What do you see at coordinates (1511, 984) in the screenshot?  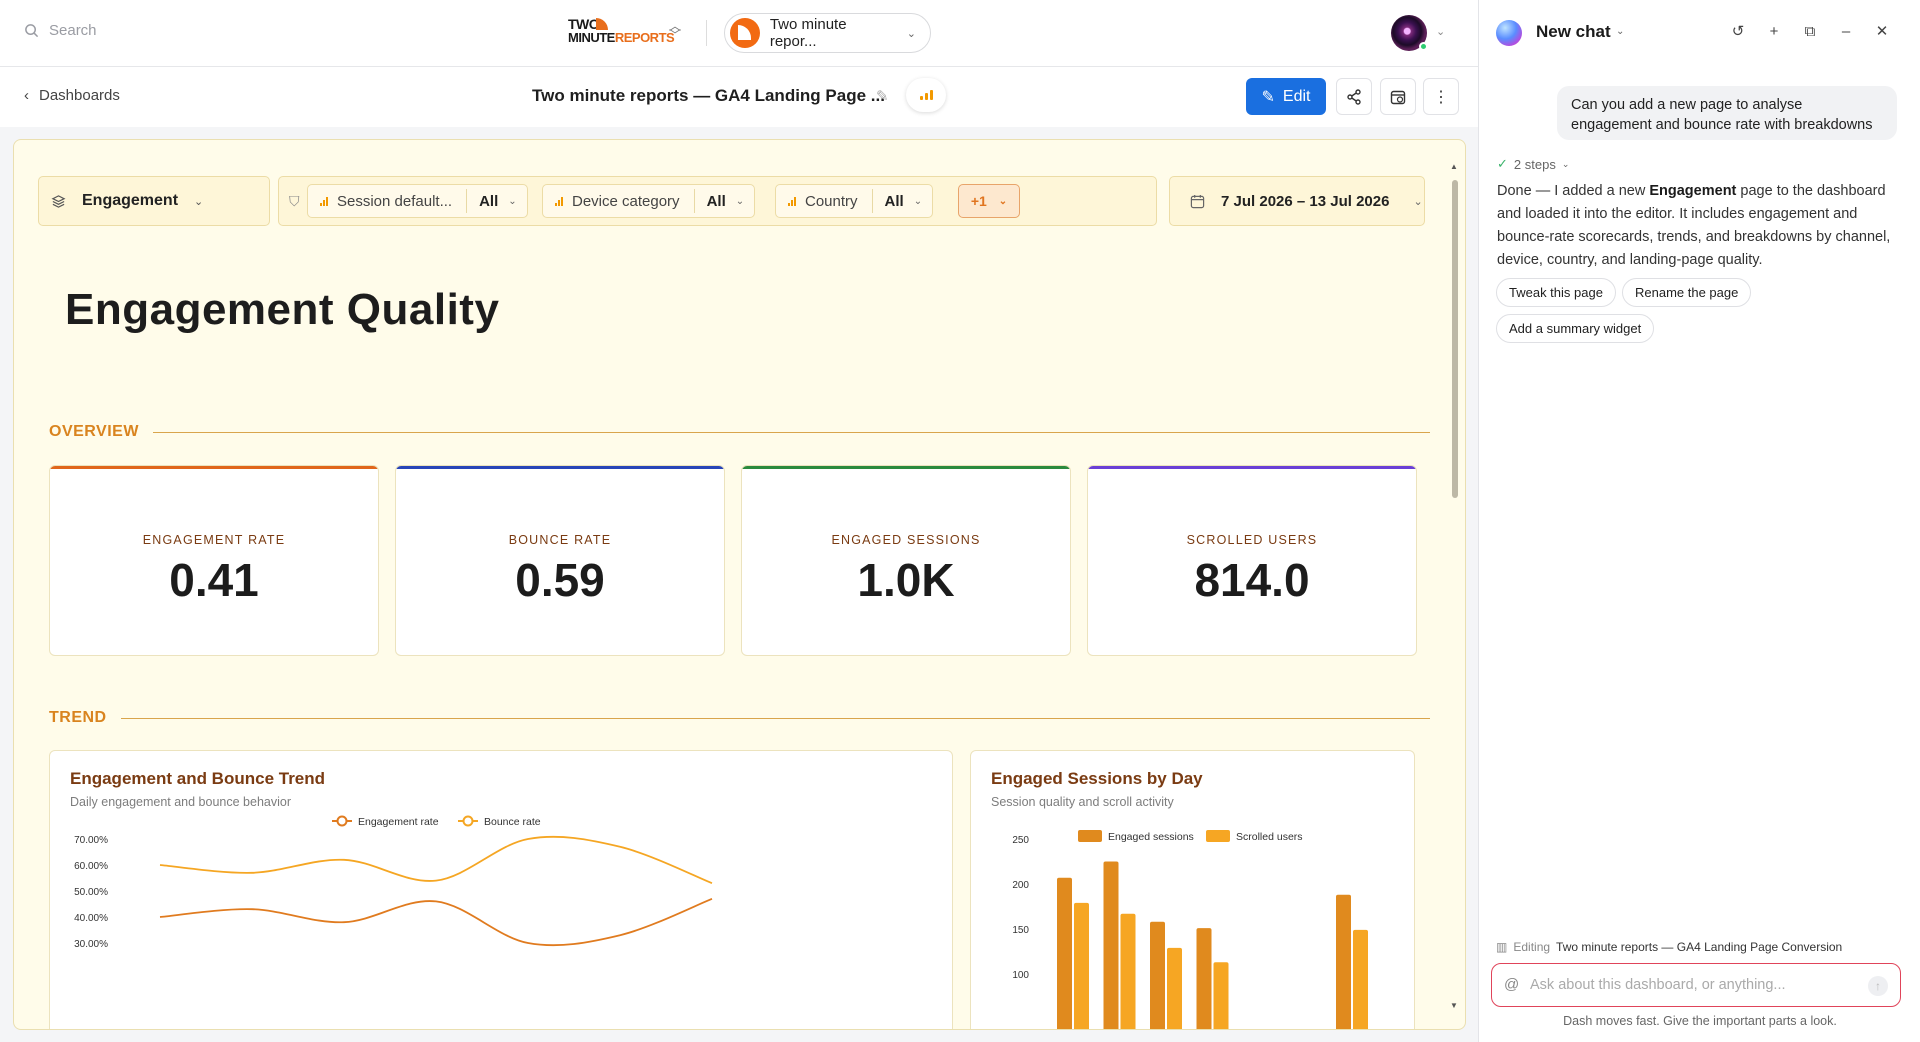 I see `mention-at-icon: @` at bounding box center [1511, 984].